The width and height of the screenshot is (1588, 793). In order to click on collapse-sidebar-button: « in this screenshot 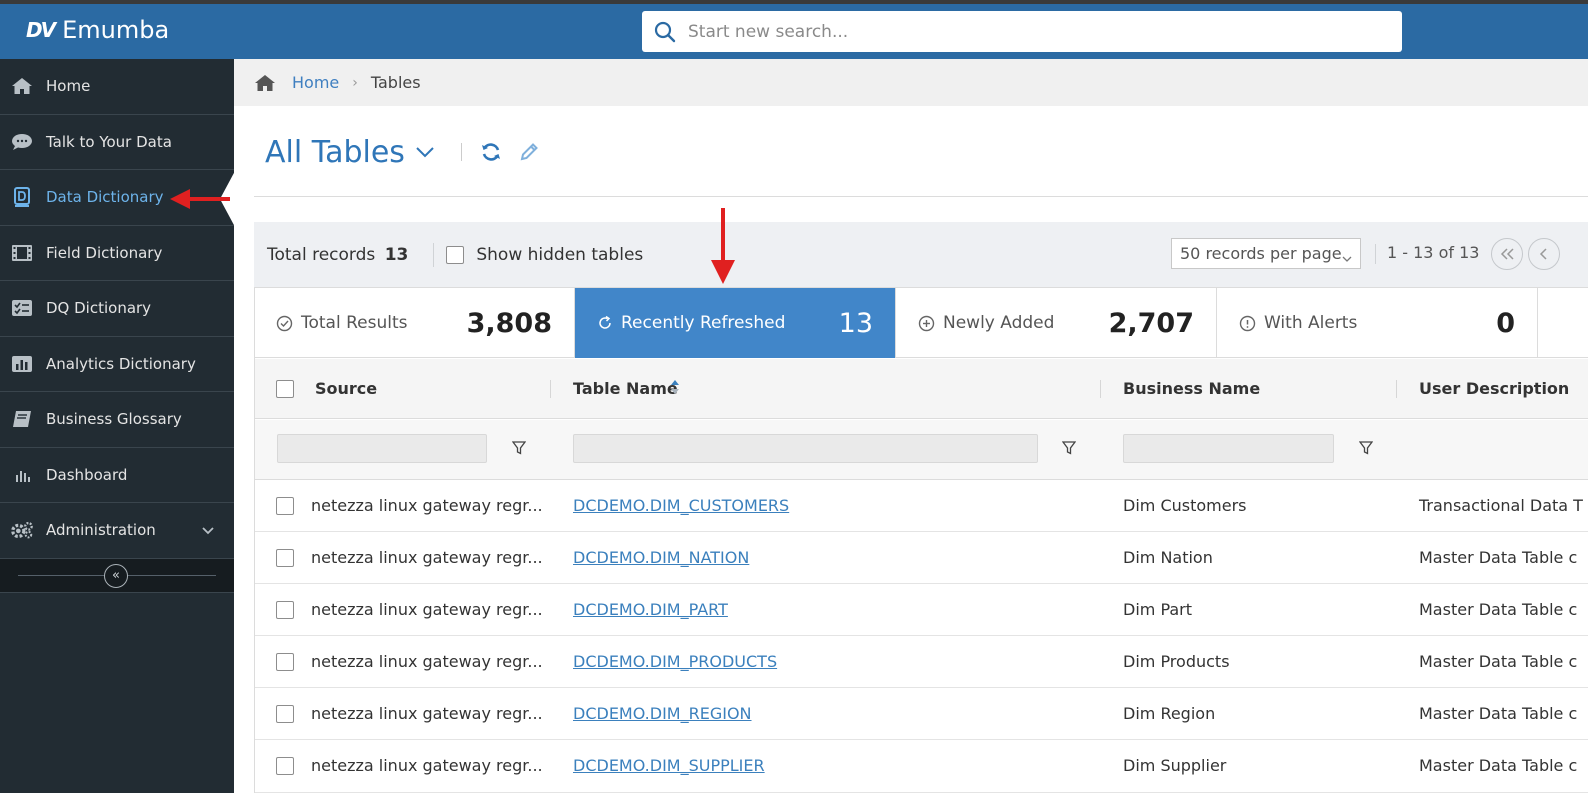, I will do `click(116, 575)`.